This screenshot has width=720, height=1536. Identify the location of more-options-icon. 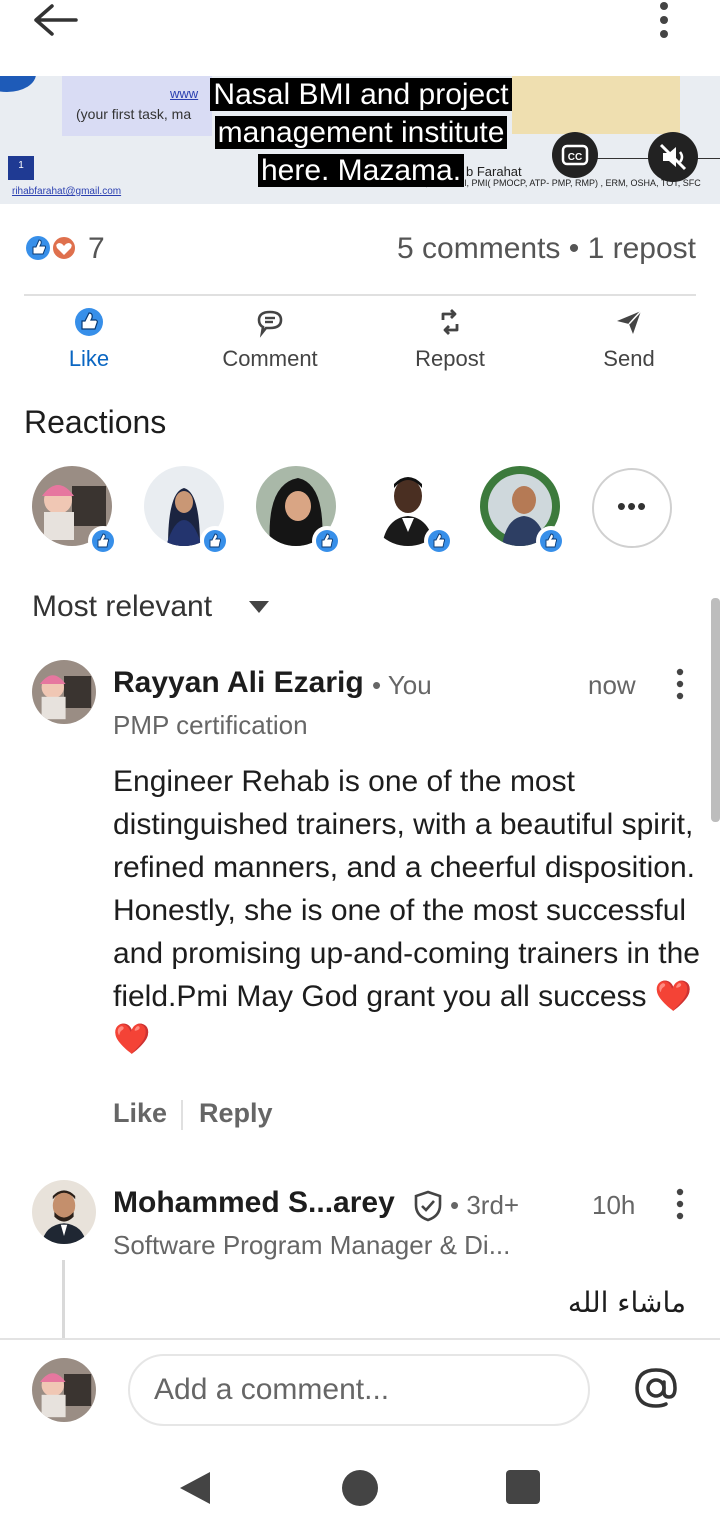
(664, 22).